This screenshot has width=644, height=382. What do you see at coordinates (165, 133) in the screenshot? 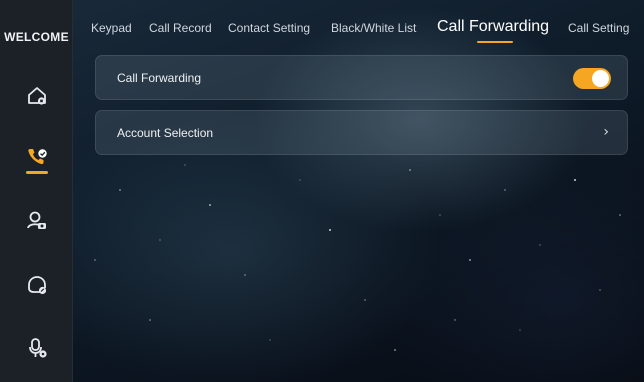
I see `account-selection-label: Account Selection` at bounding box center [165, 133].